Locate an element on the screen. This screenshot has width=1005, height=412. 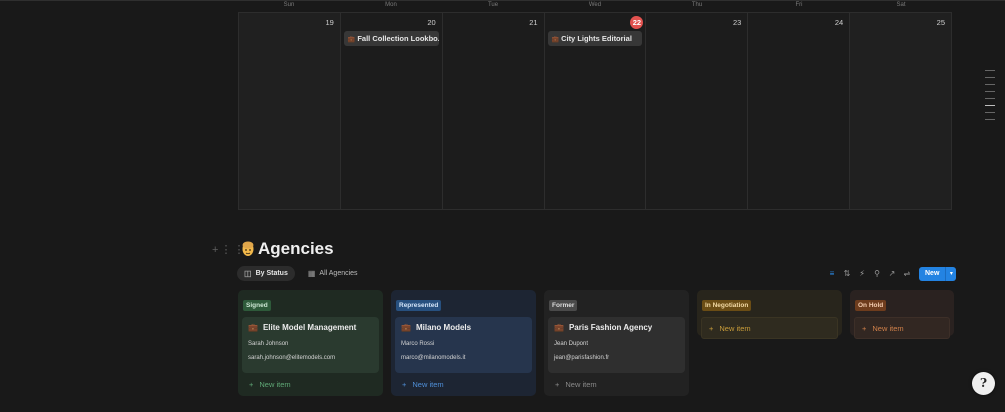
database-title-text: Agencies is located at coordinates (296, 249).